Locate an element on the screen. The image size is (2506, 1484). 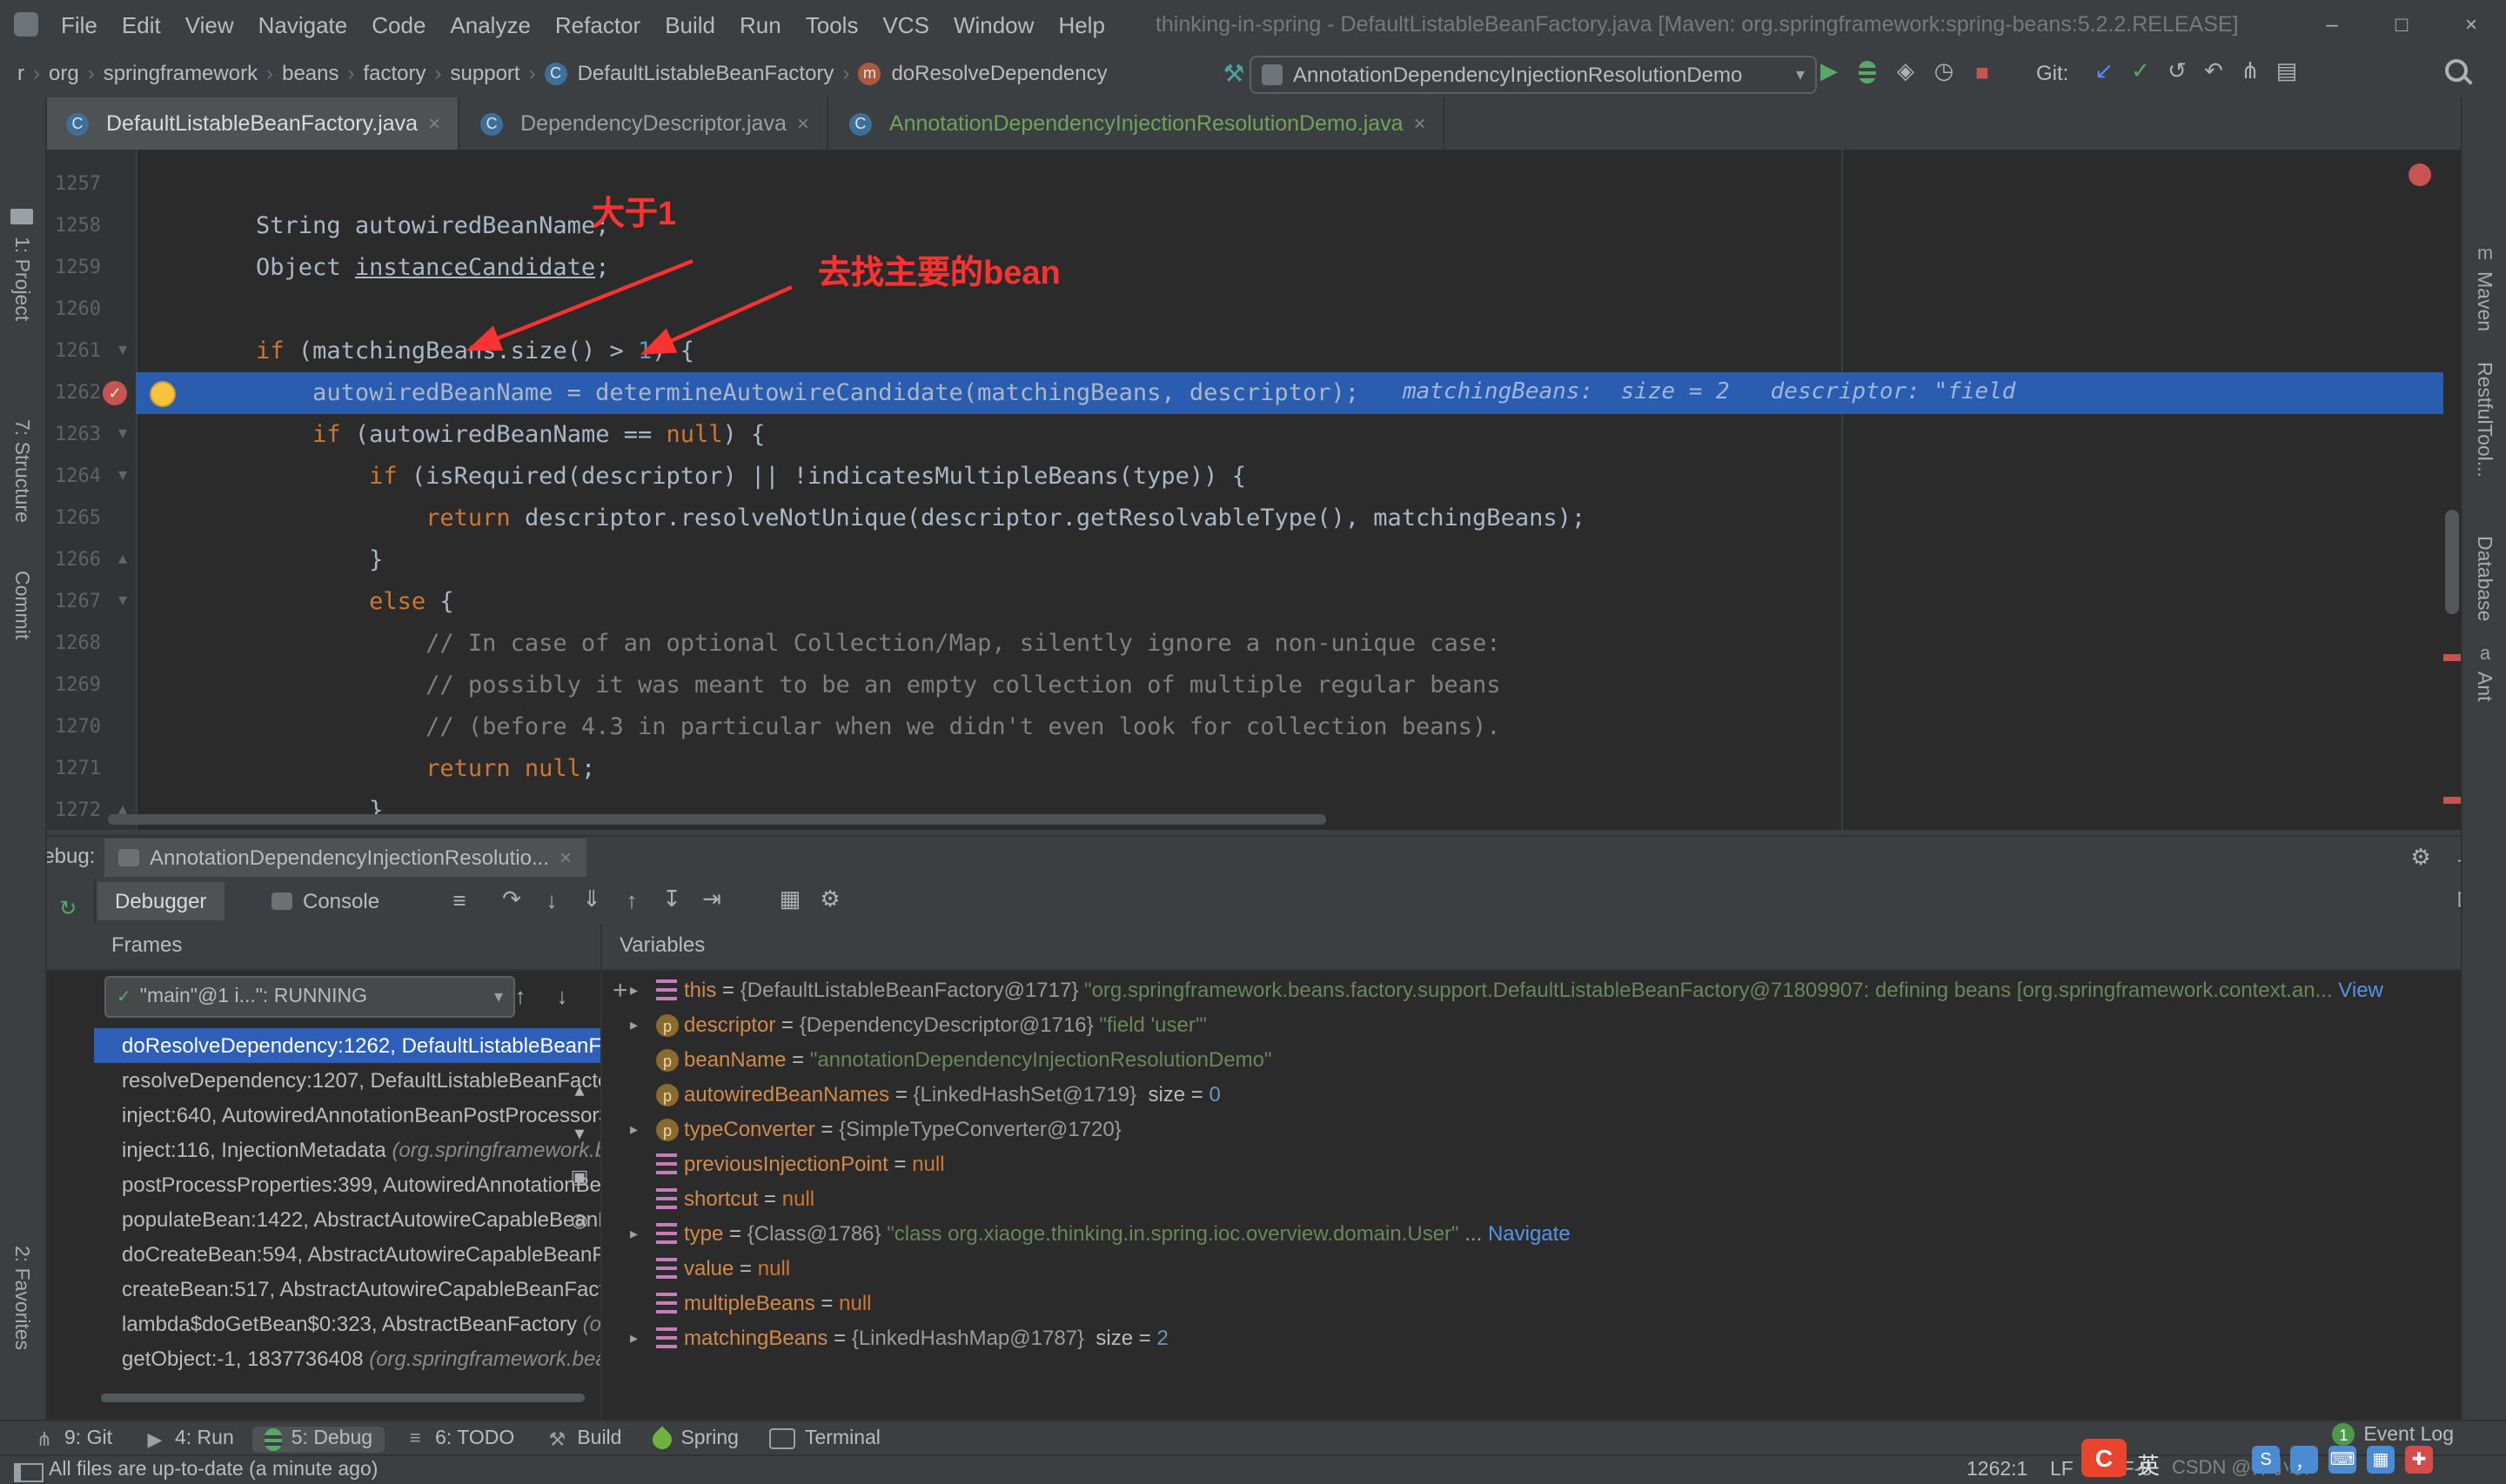
stripe-button-maven: Maven is located at coordinates (2483, 301).